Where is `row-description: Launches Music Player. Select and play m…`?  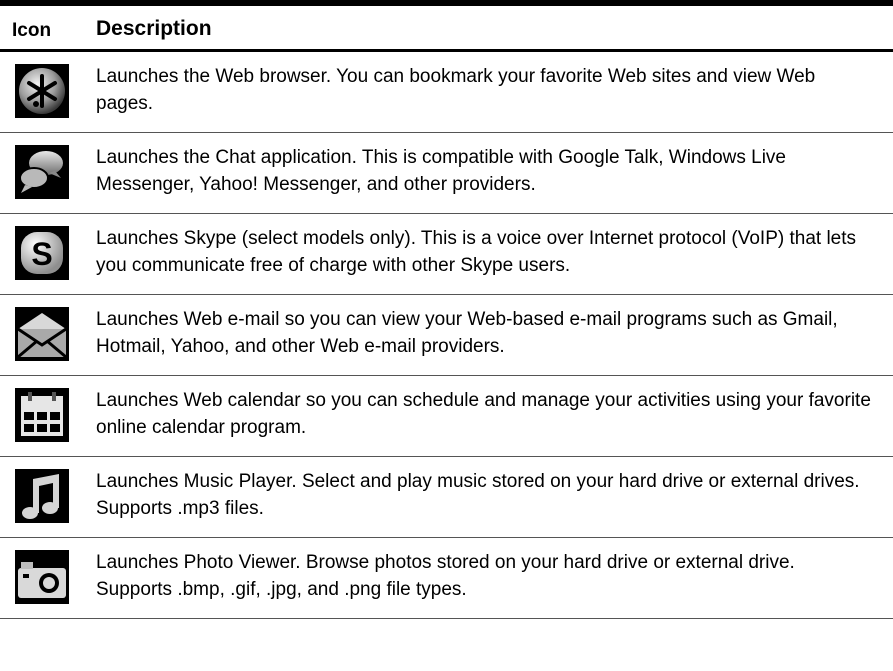
row-description: Launches Music Player. Select and play m… is located at coordinates (478, 495).